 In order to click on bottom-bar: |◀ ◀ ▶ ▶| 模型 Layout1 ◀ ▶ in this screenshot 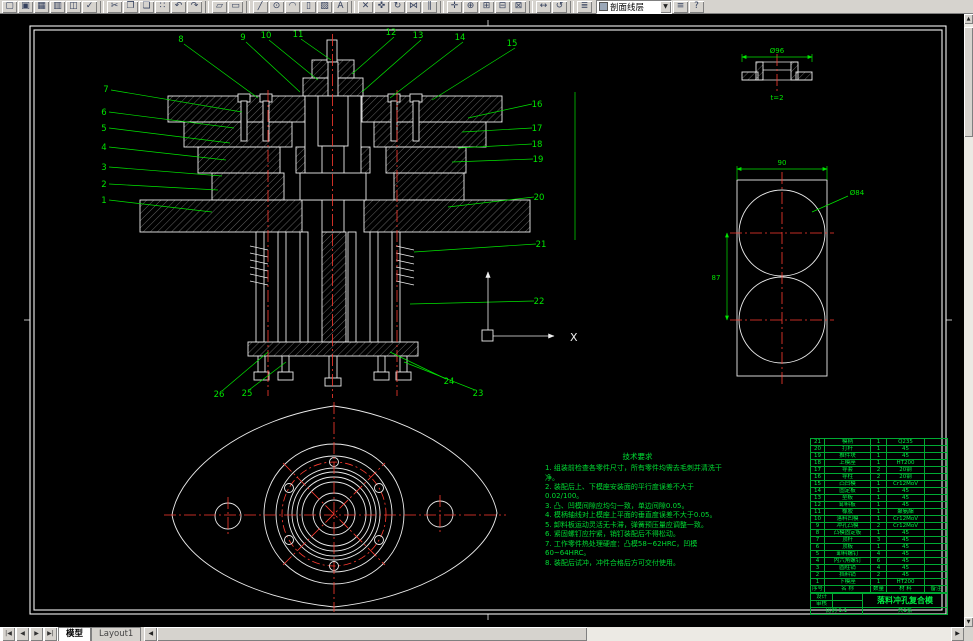, I will do `click(486, 634)`.